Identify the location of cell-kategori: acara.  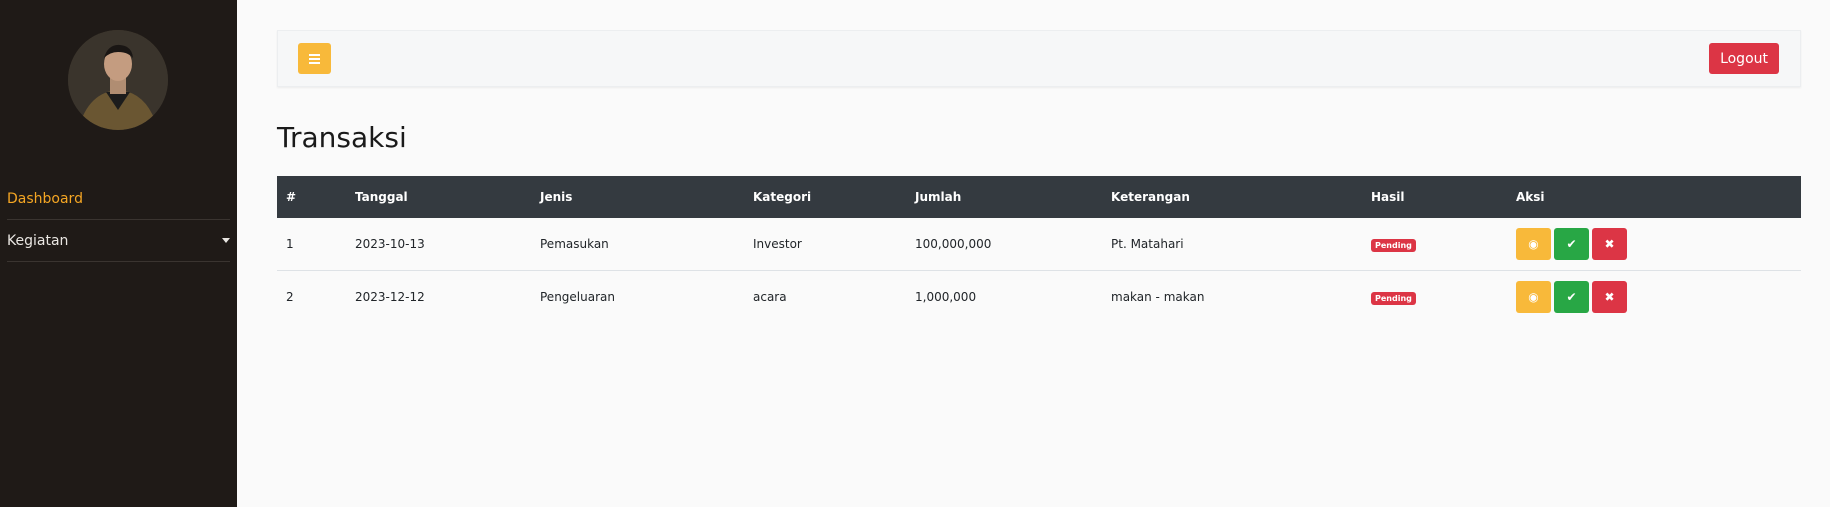
(770, 297).